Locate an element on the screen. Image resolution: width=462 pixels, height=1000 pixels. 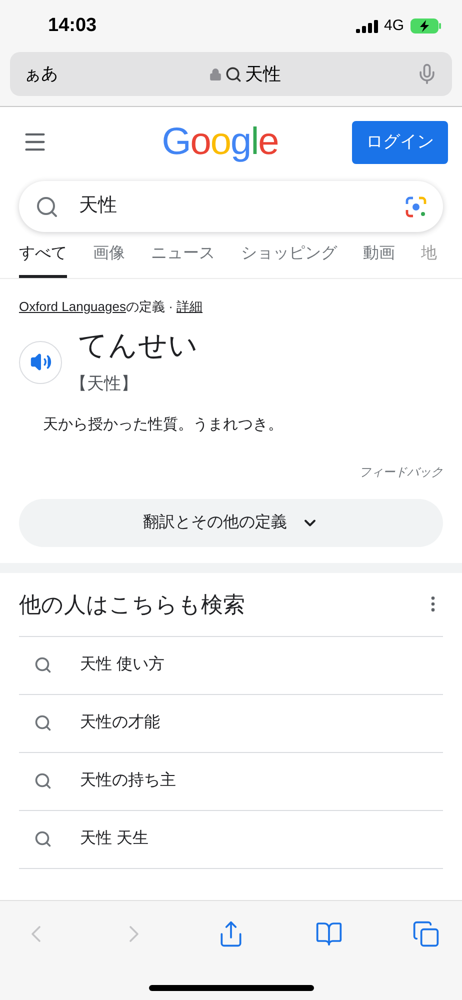
more-definitions-button: 翻訳とその他の定義 is located at coordinates (231, 522).